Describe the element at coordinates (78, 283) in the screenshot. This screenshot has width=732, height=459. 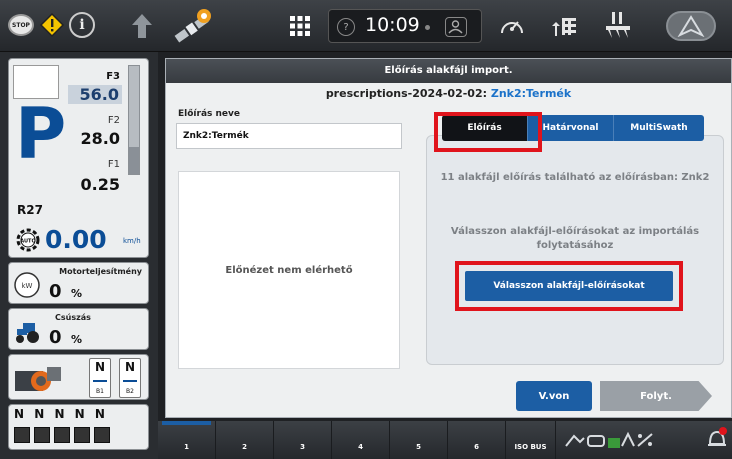
I see `engine-power-card: kW Motorteljesítmény 0 %` at that location.